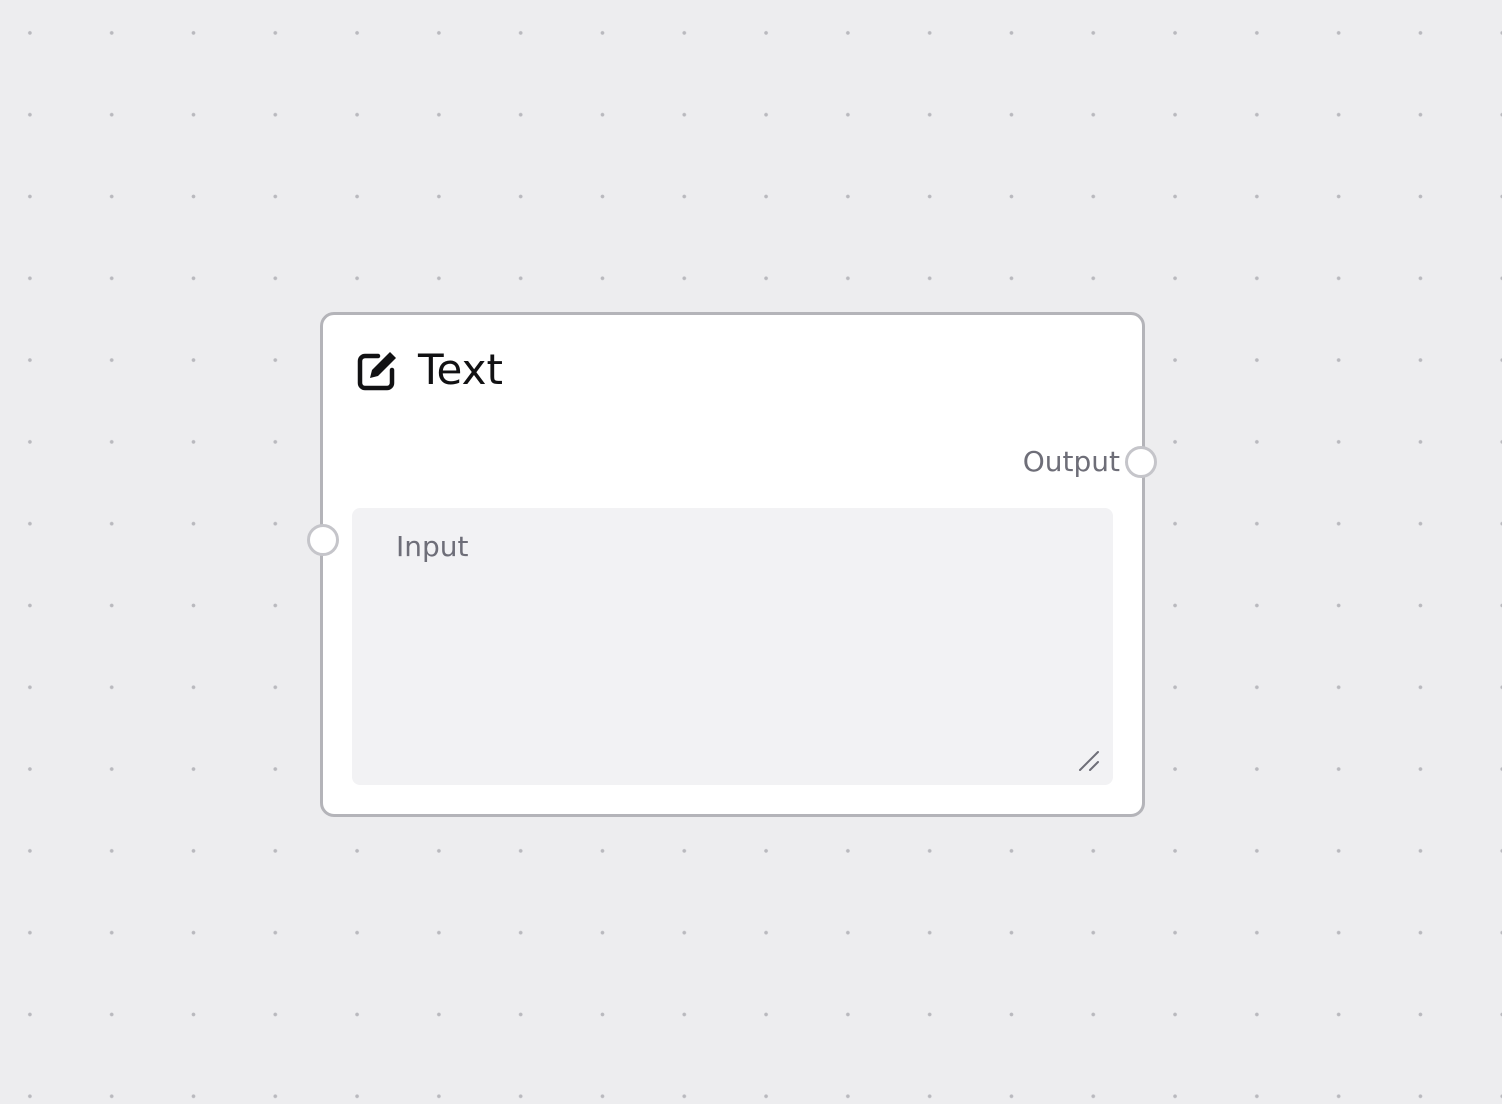  What do you see at coordinates (323, 540) in the screenshot?
I see `input-handle` at bounding box center [323, 540].